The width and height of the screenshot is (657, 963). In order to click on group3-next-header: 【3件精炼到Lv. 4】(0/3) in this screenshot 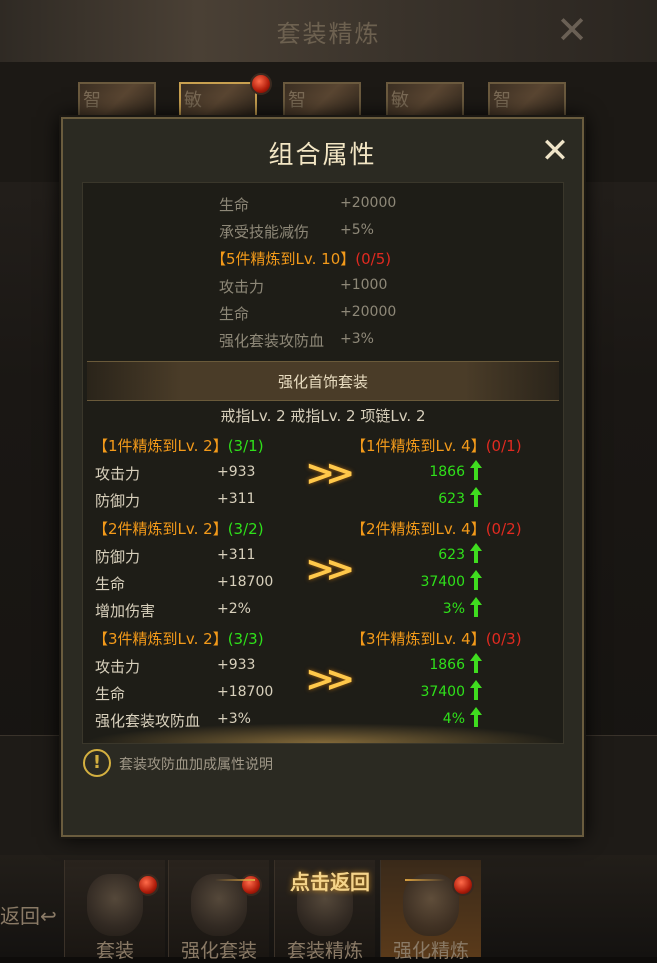, I will do `click(436, 638)`.